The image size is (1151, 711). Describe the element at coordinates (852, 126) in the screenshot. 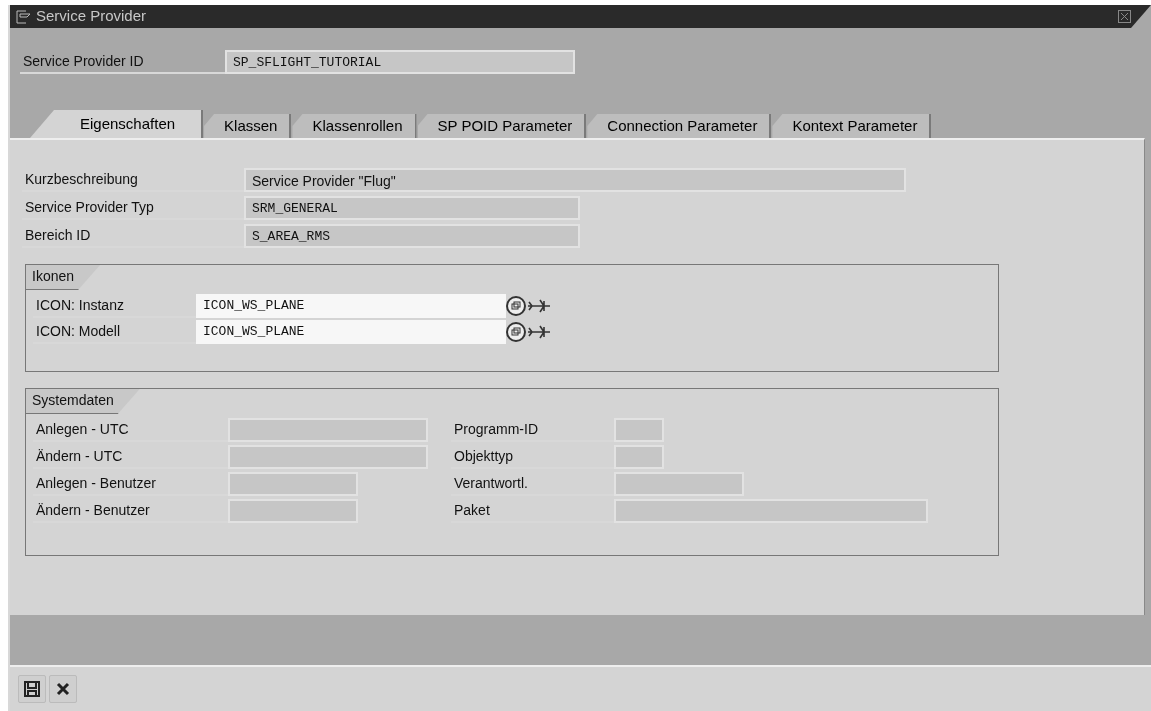

I see `tab: Kontext Parameter` at that location.